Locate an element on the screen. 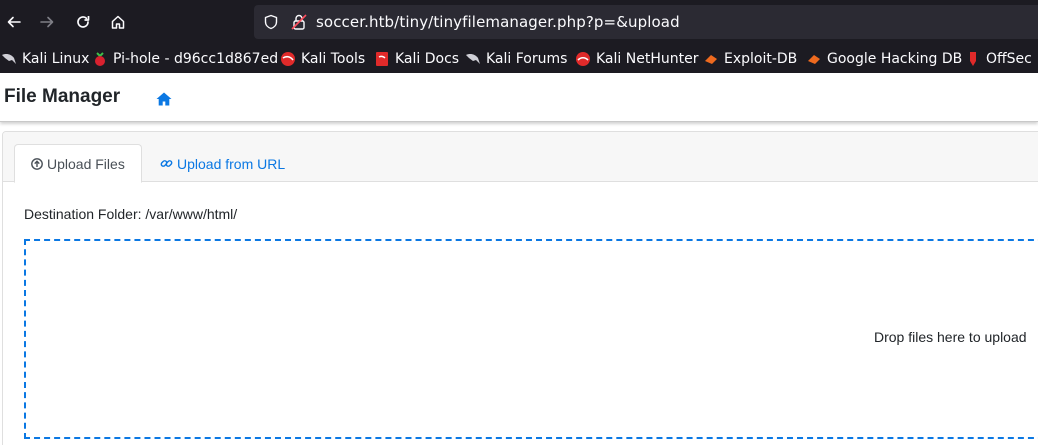 The width and height of the screenshot is (1038, 445). bookmark-kali-forums: Kali Forums is located at coordinates (516, 59).